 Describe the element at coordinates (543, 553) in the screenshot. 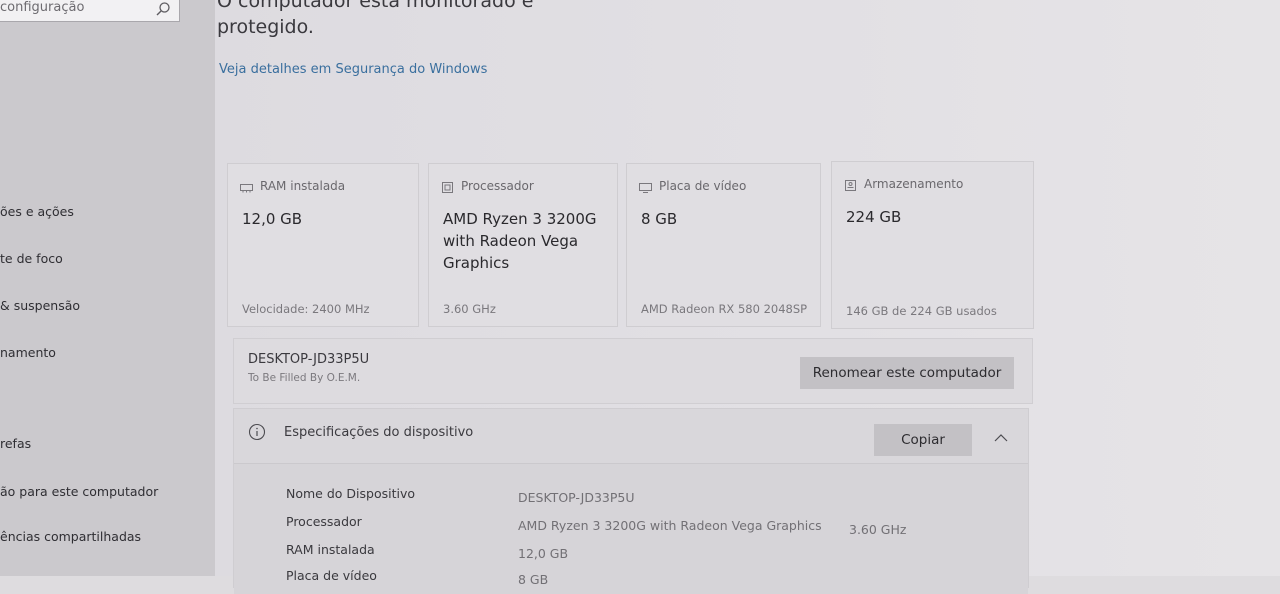

I see `spec-value-ram: 12,0 GB` at that location.